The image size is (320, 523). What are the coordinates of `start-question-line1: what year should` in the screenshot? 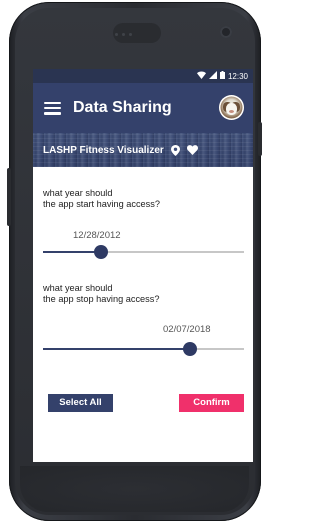 It's located at (78, 193).